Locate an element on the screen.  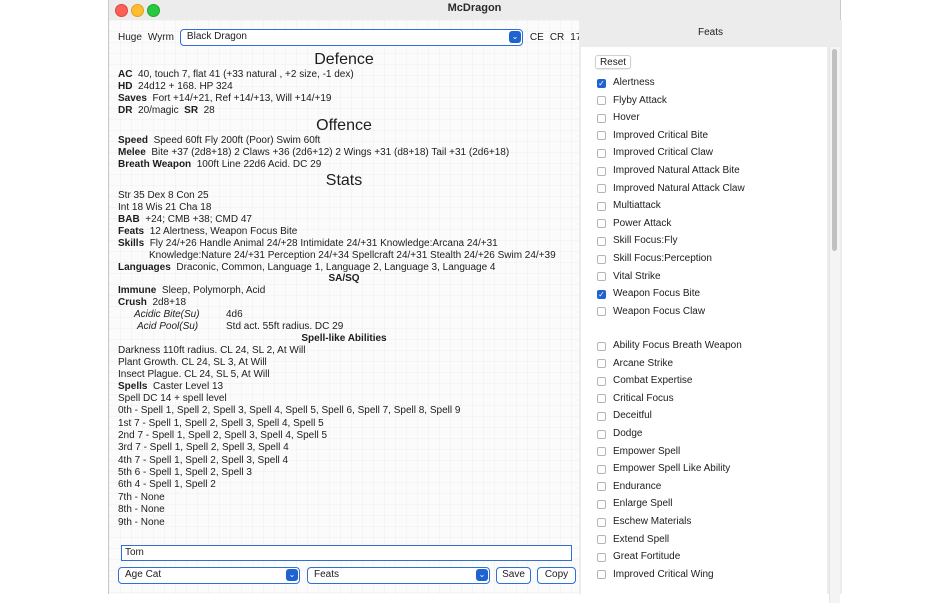
spell-dc-line: Spell DC 14 + spell level is located at coordinates (172, 398).